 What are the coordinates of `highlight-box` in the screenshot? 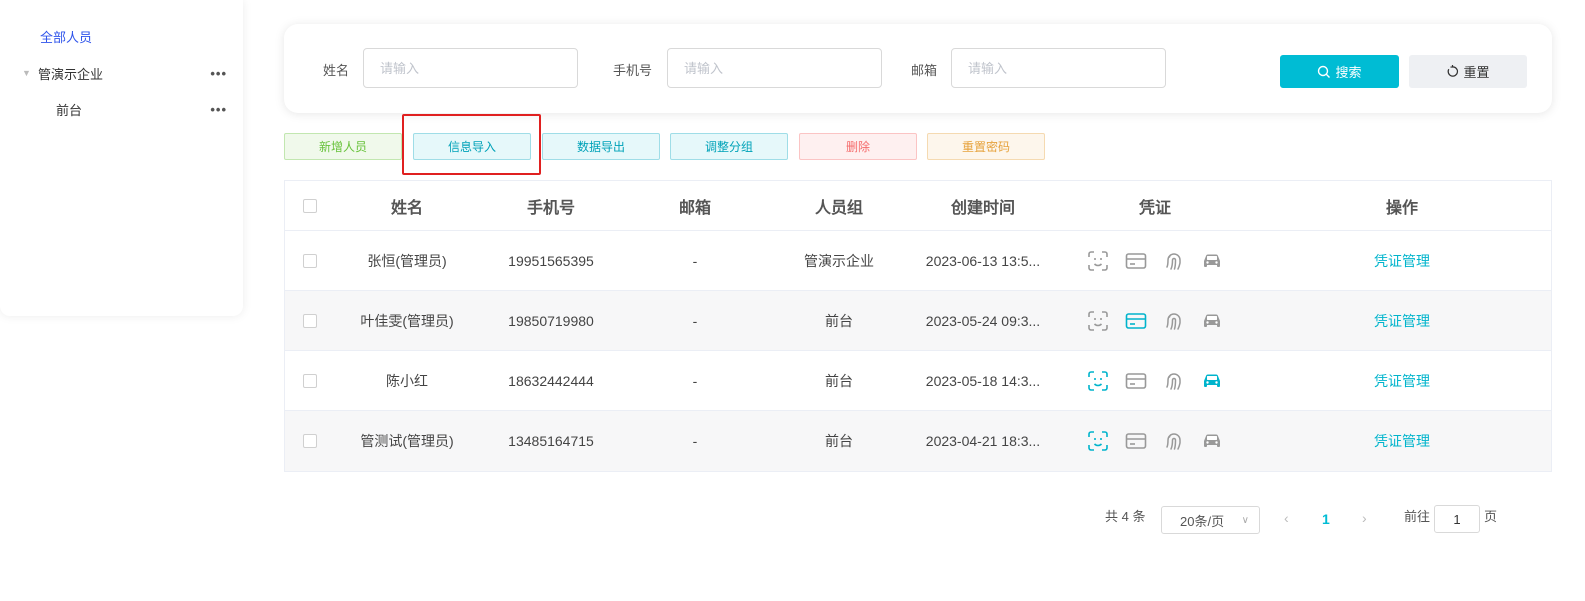 It's located at (471, 144).